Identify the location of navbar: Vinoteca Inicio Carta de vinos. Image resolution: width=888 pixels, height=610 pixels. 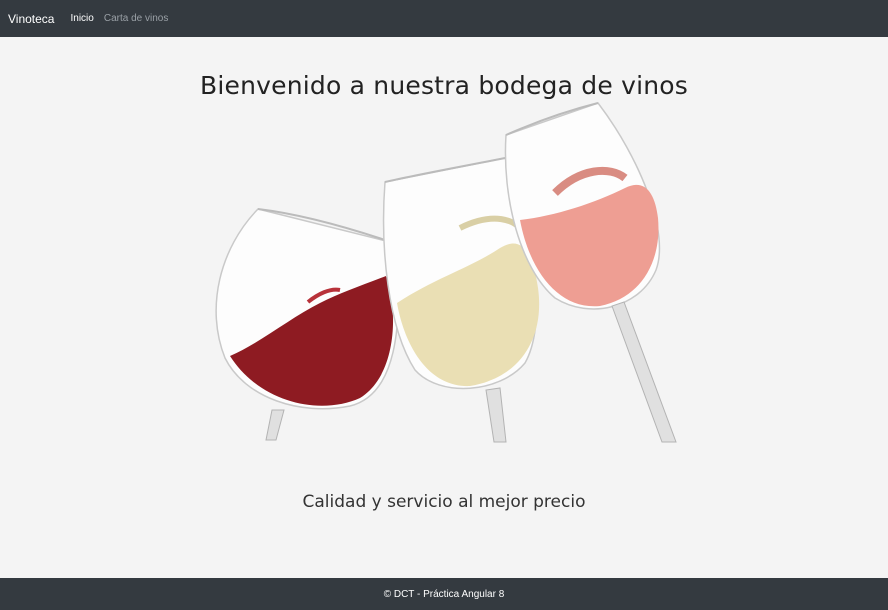
(444, 18).